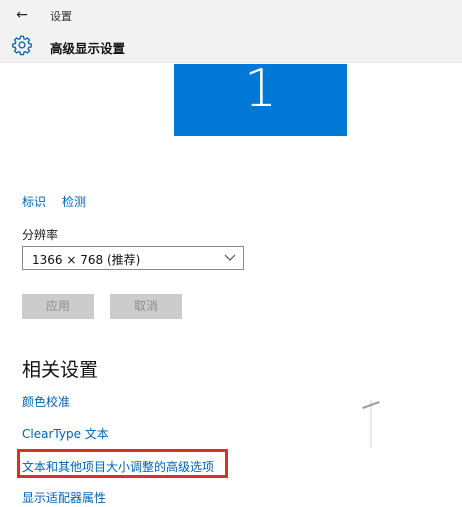  Describe the element at coordinates (22, 15) in the screenshot. I see `back-button: ←` at that location.